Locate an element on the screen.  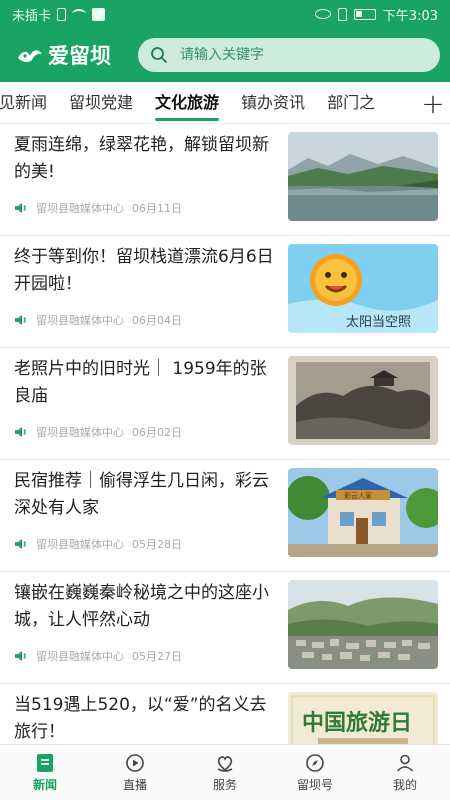
service-icon is located at coordinates (225, 764).